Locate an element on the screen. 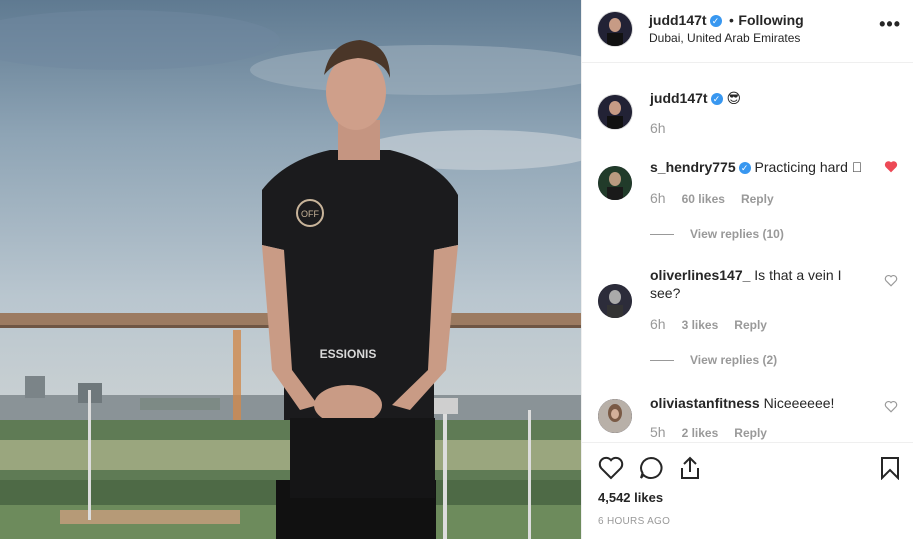  post-time-ago: 6 HOURS AGO is located at coordinates (634, 521).